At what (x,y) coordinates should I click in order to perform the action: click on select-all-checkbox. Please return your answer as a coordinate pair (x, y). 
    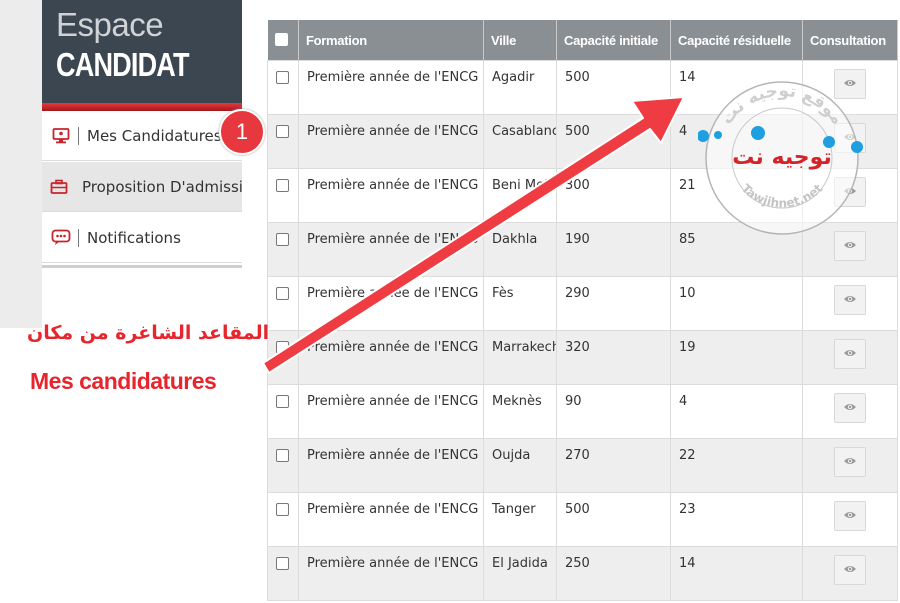
    Looking at the image, I should click on (281, 39).